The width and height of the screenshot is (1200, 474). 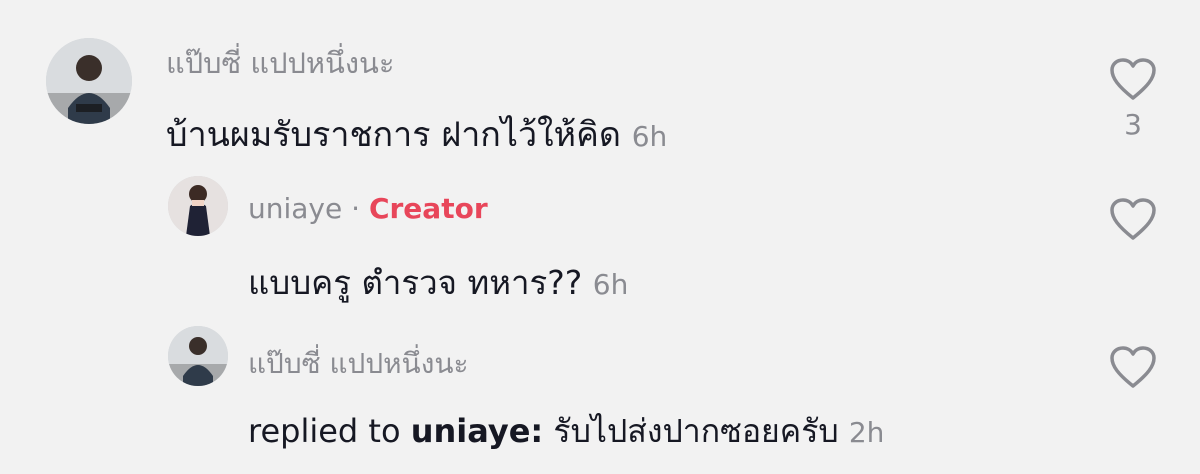 What do you see at coordinates (477, 431) in the screenshot?
I see `reply-target-username: uniaye:` at bounding box center [477, 431].